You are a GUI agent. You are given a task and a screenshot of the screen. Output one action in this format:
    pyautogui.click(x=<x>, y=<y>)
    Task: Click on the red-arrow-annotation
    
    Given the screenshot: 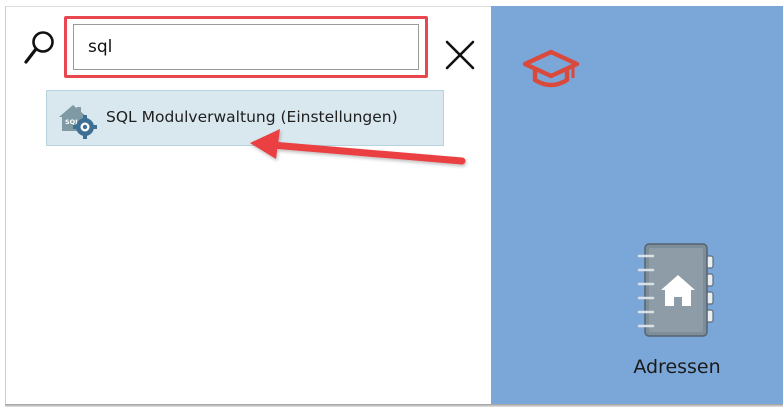 What is the action you would take?
    pyautogui.click(x=358, y=147)
    